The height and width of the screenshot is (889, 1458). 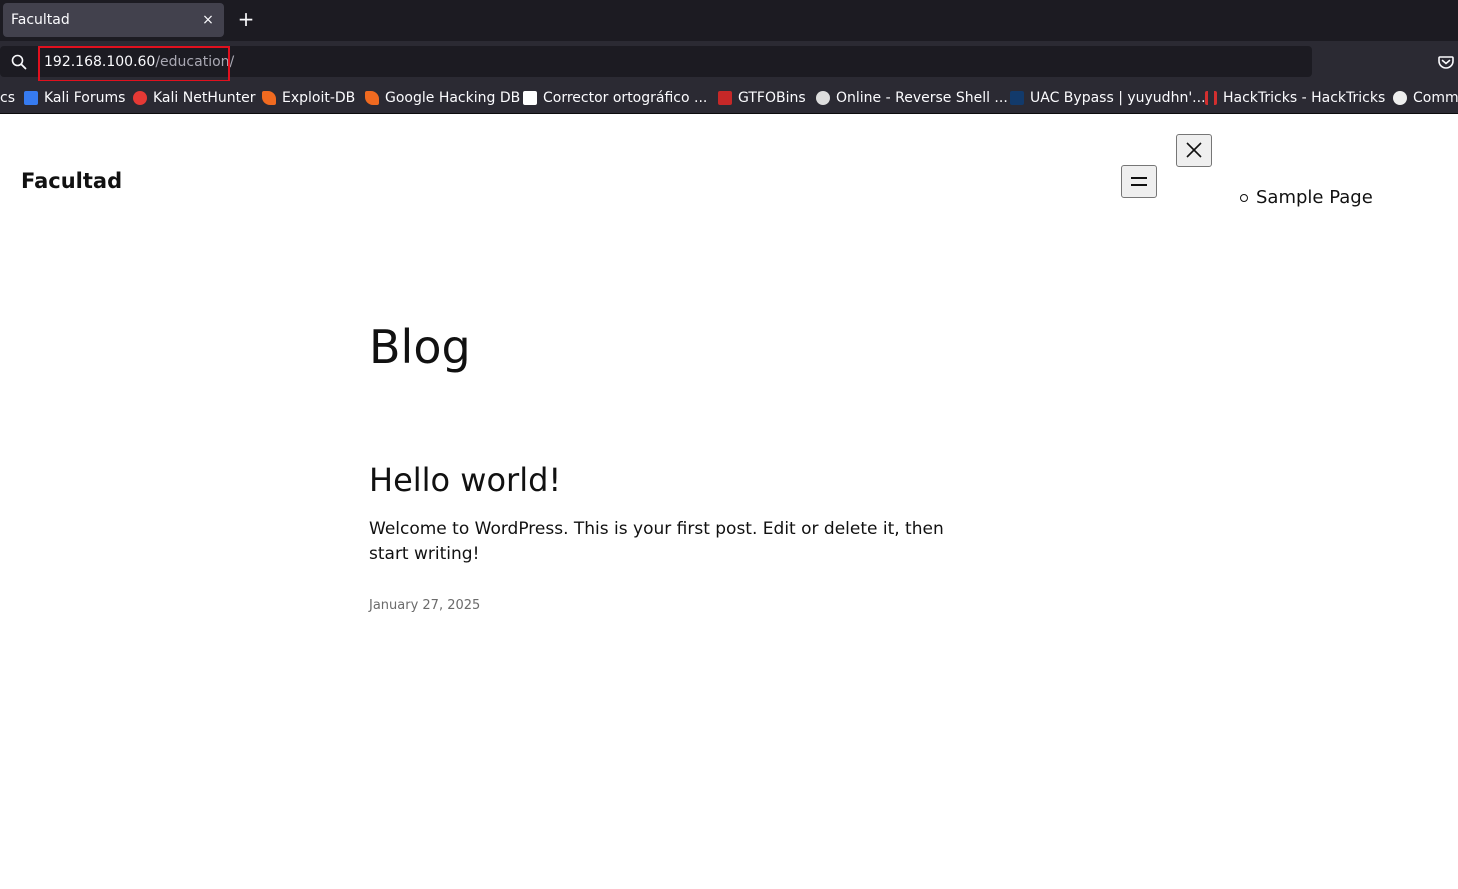 I want to click on bookmark-item: Comma, so click(x=1425, y=98).